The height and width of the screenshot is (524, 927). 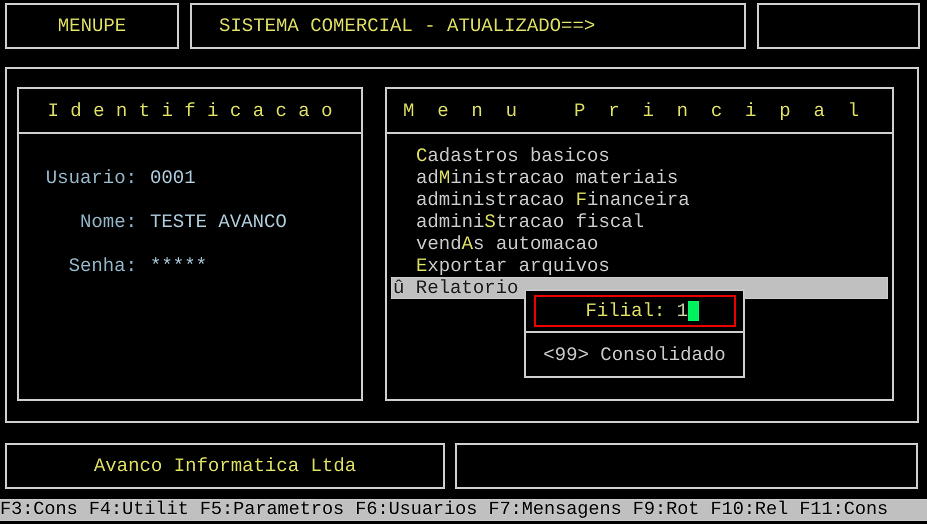 I want to click on consolidated-hint: <99> Consolidado, so click(x=634, y=355).